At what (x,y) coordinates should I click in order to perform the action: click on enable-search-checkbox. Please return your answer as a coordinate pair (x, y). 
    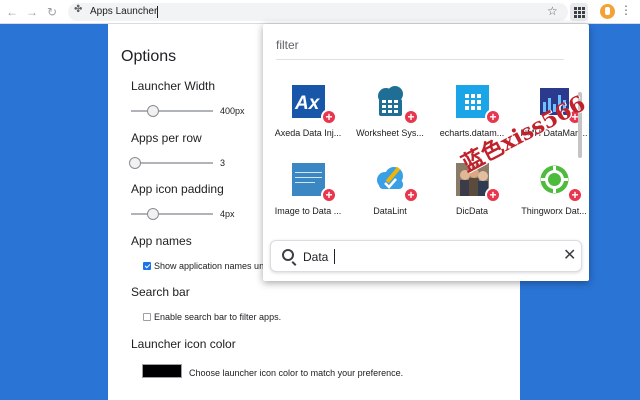
    Looking at the image, I should click on (147, 317).